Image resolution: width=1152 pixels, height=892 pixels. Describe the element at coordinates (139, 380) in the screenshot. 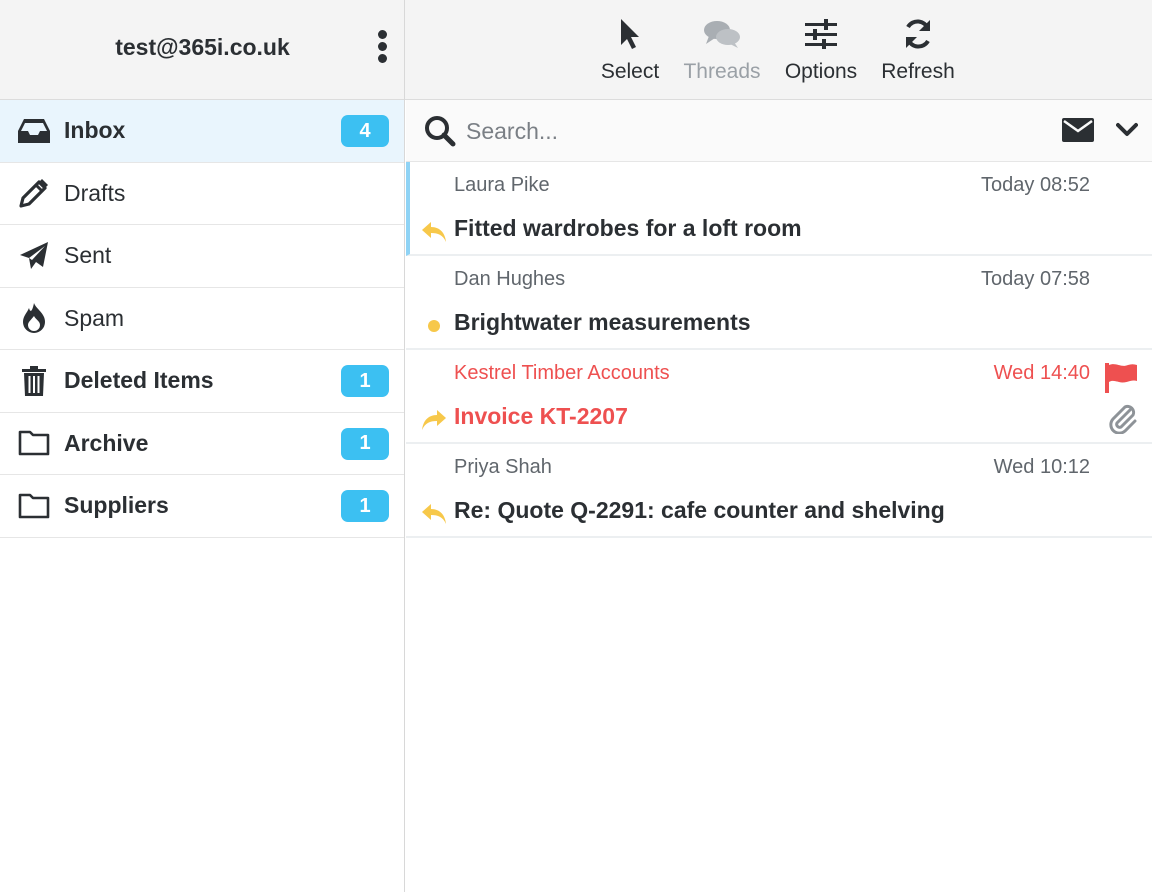

I see `sidebar-item-label: Deleted Items` at that location.